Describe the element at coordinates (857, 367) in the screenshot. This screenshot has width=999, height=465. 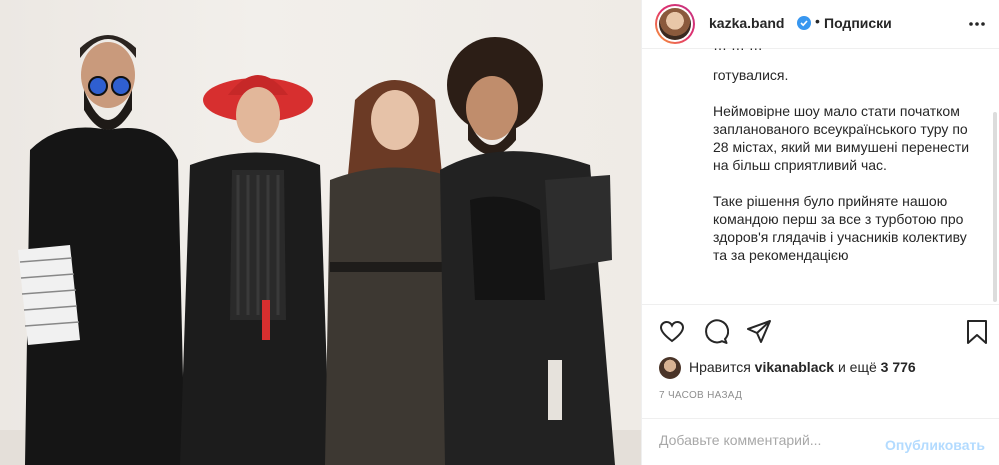
I see `likes-middle: и ещё` at that location.